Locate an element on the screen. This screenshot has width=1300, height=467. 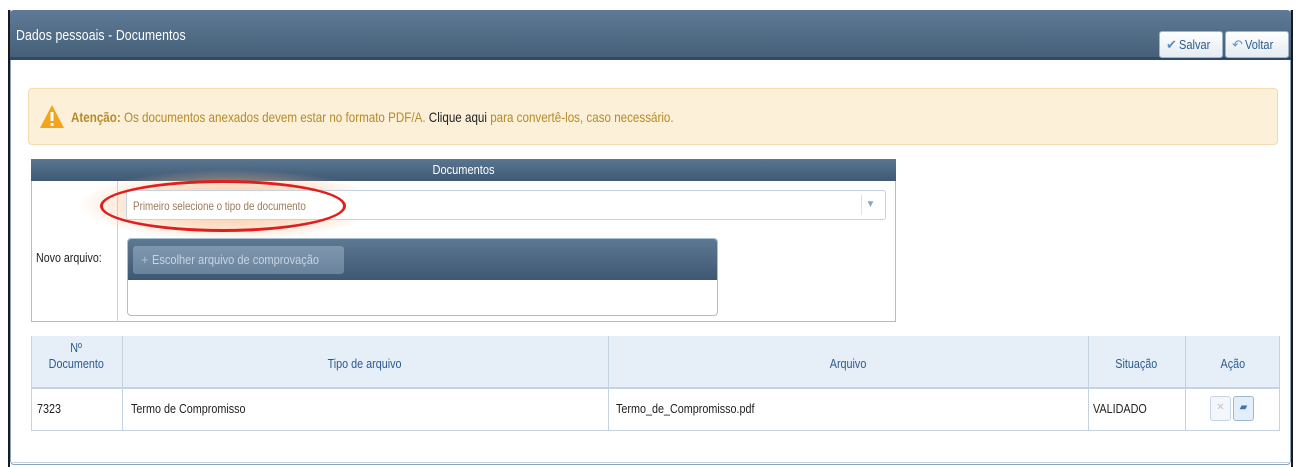
back-button-label: Voltar is located at coordinates (1259, 44).